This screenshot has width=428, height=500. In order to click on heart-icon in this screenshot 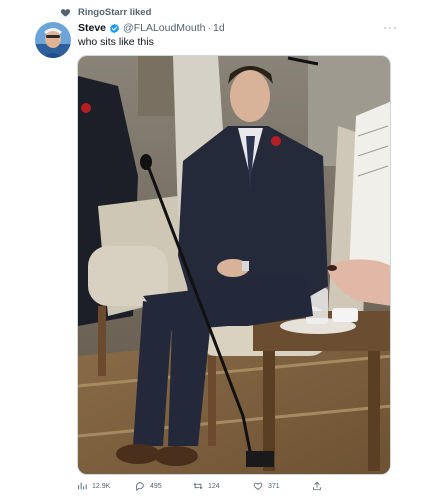, I will do `click(65, 13)`.